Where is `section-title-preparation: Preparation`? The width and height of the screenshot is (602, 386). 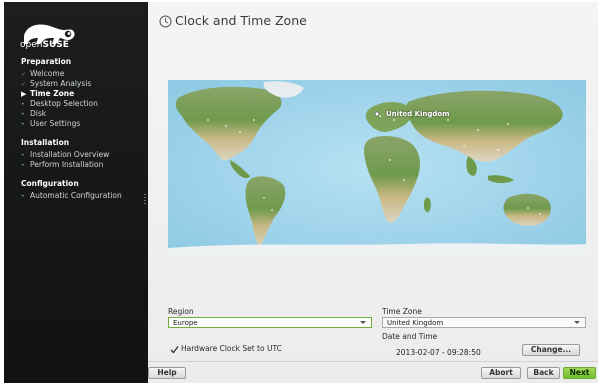
section-title-preparation: Preparation is located at coordinates (46, 61).